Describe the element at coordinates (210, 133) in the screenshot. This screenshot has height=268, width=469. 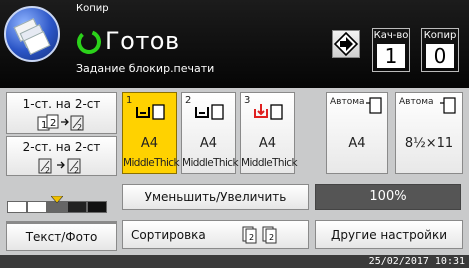
I see `tray-2-button: 2 A4 MiddleThick` at that location.